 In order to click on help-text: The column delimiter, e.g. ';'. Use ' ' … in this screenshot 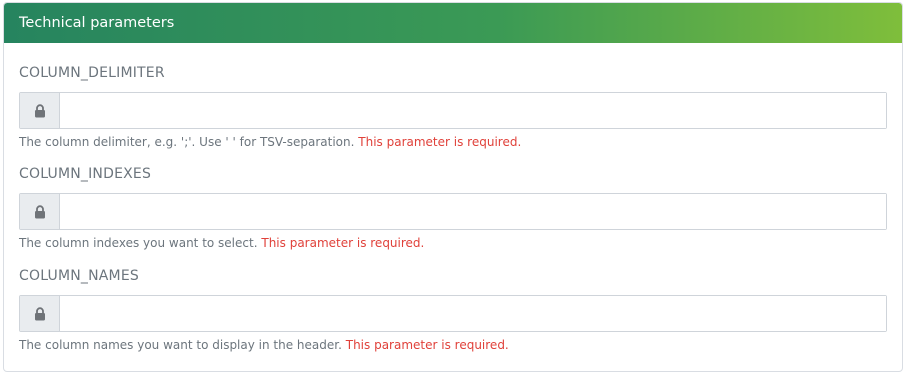, I will do `click(187, 142)`.